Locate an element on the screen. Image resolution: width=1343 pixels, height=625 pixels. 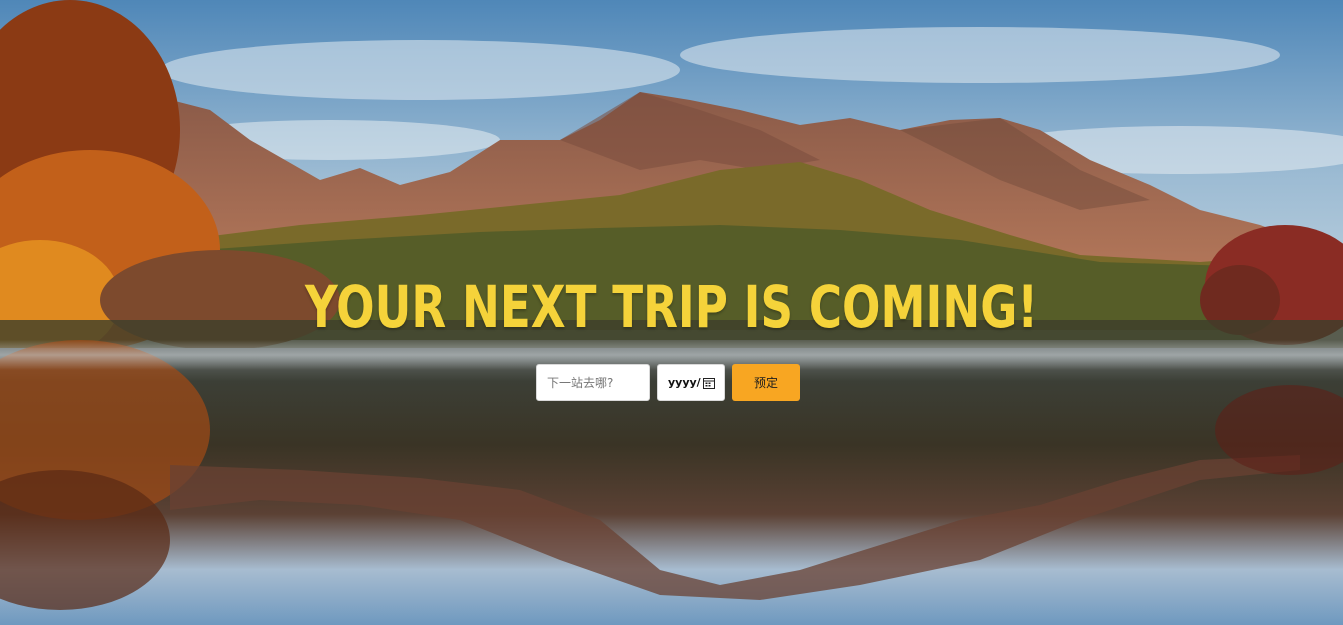
date-input-placeholder: yyyy/ is located at coordinates (684, 382).